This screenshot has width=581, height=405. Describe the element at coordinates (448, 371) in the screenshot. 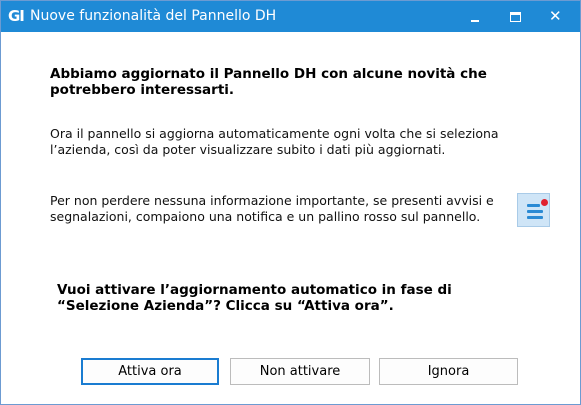

I see `ignore-button: Ignora` at that location.